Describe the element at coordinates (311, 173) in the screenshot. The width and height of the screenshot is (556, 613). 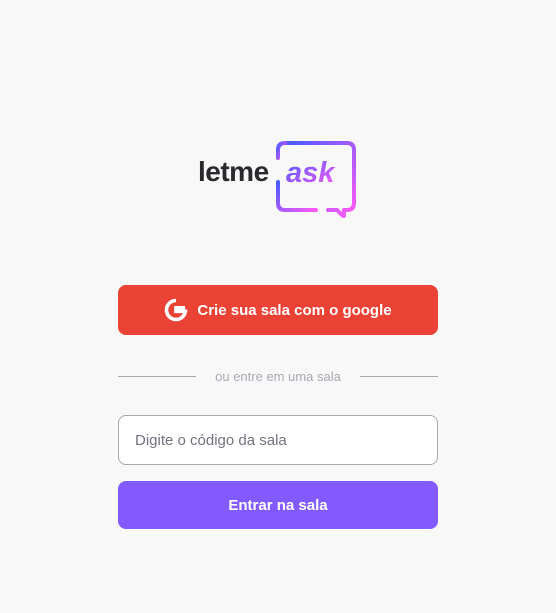
I see `logo-word-accent: ask` at that location.